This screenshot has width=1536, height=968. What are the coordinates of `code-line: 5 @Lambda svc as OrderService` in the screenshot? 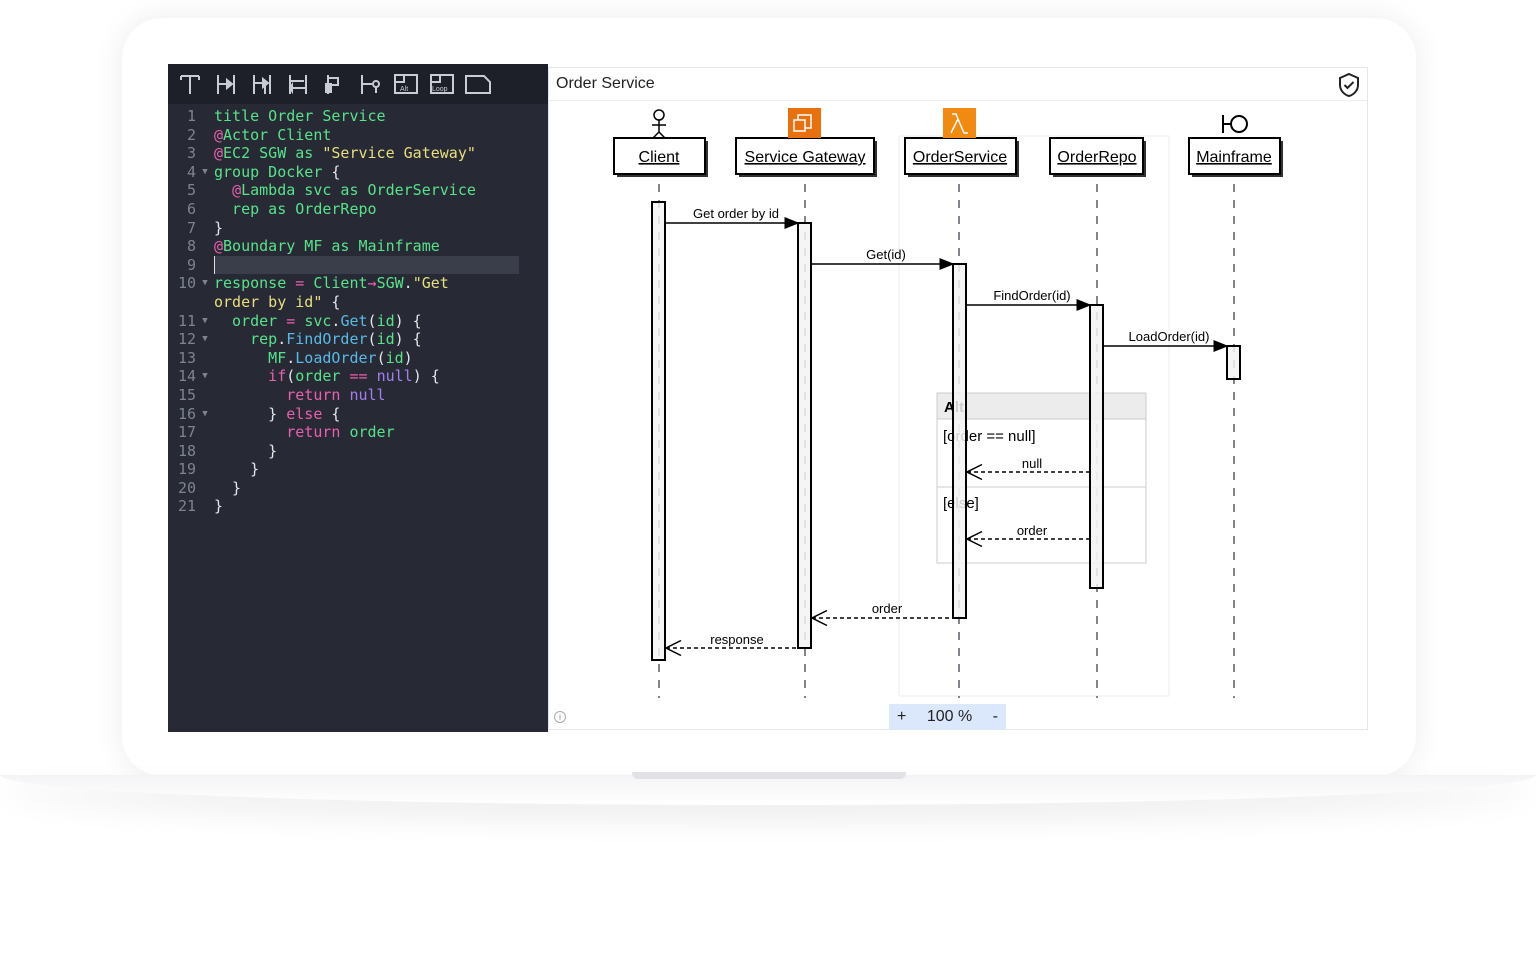 It's located at (358, 190).